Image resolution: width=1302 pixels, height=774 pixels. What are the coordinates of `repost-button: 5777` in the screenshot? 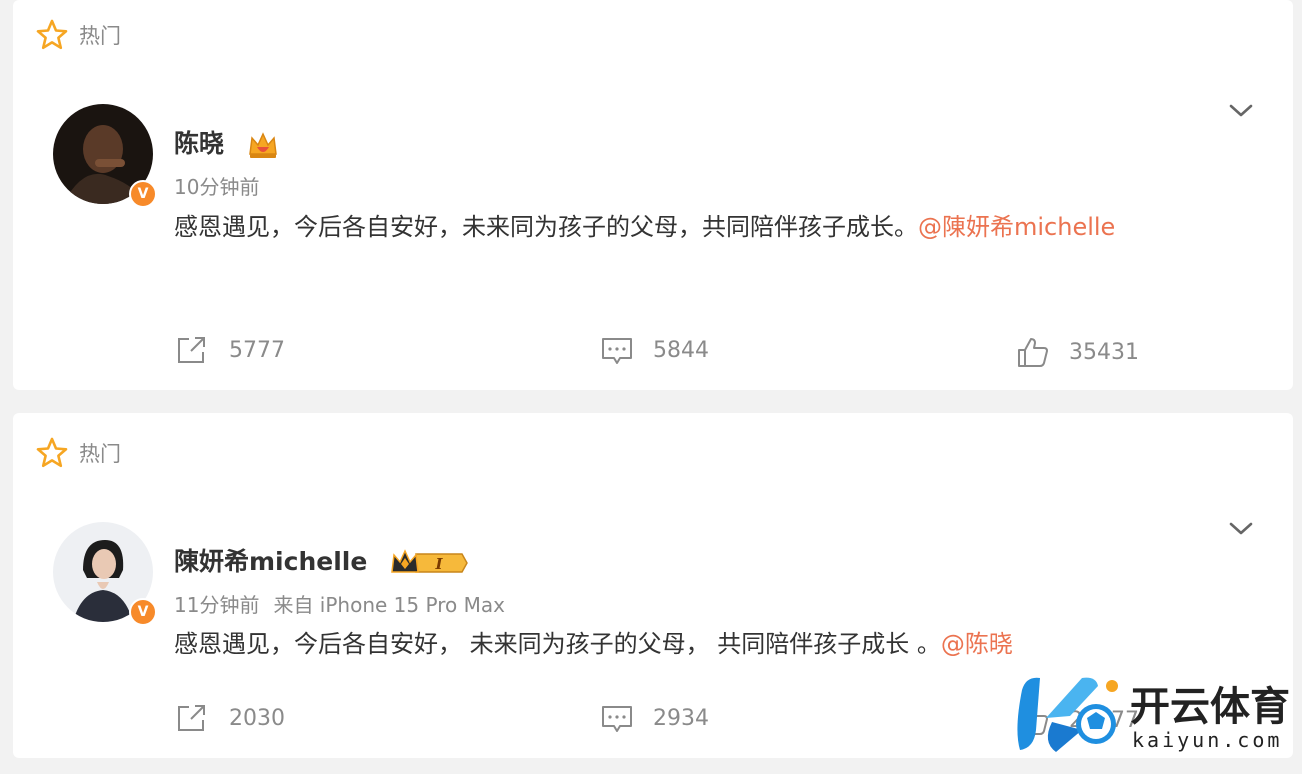 It's located at (230, 350).